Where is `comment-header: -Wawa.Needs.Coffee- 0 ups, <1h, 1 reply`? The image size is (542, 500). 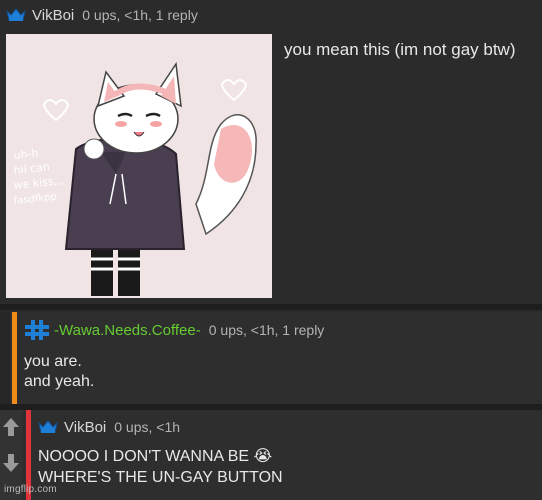
comment-header: -Wawa.Needs.Coffee- 0 ups, <1h, 1 reply is located at coordinates (174, 330).